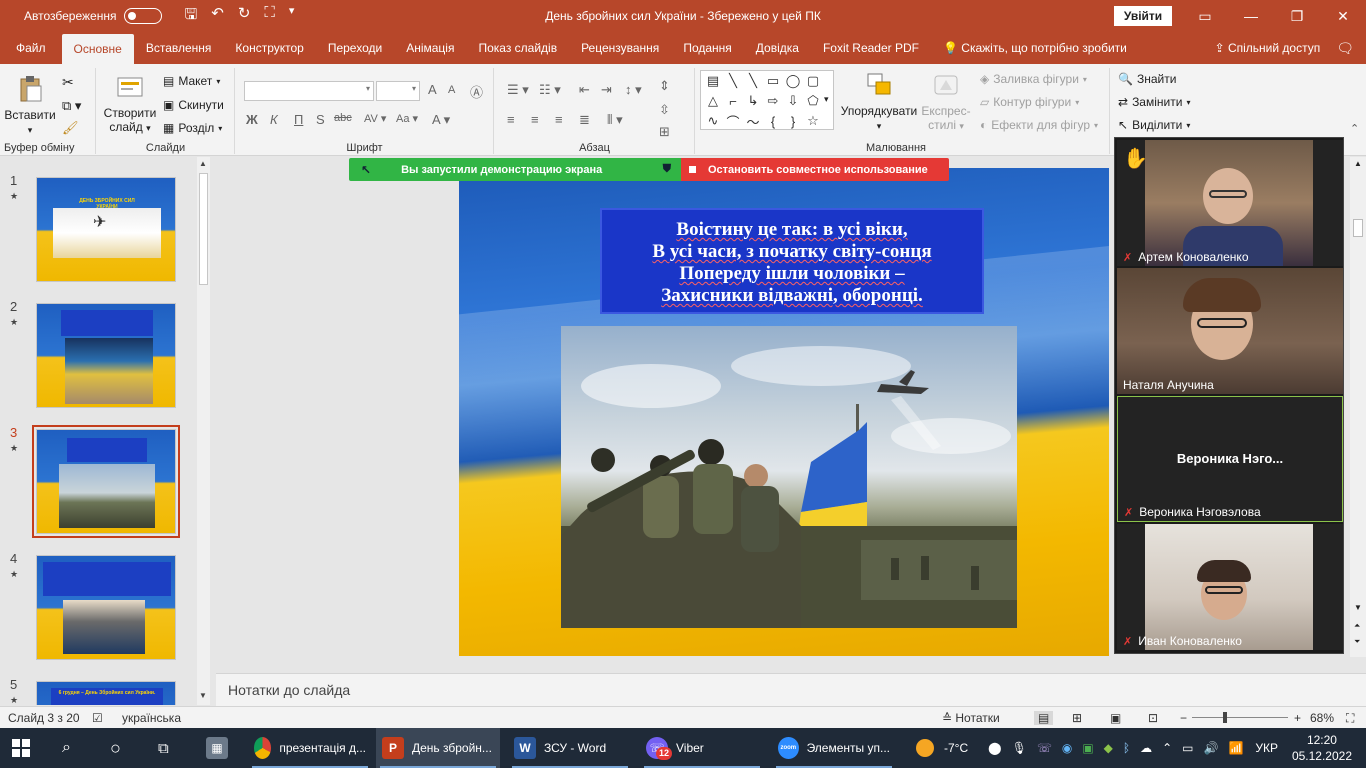 Image resolution: width=1366 pixels, height=768 pixels. I want to click on maximize-icon: ❐, so click(1297, 16).